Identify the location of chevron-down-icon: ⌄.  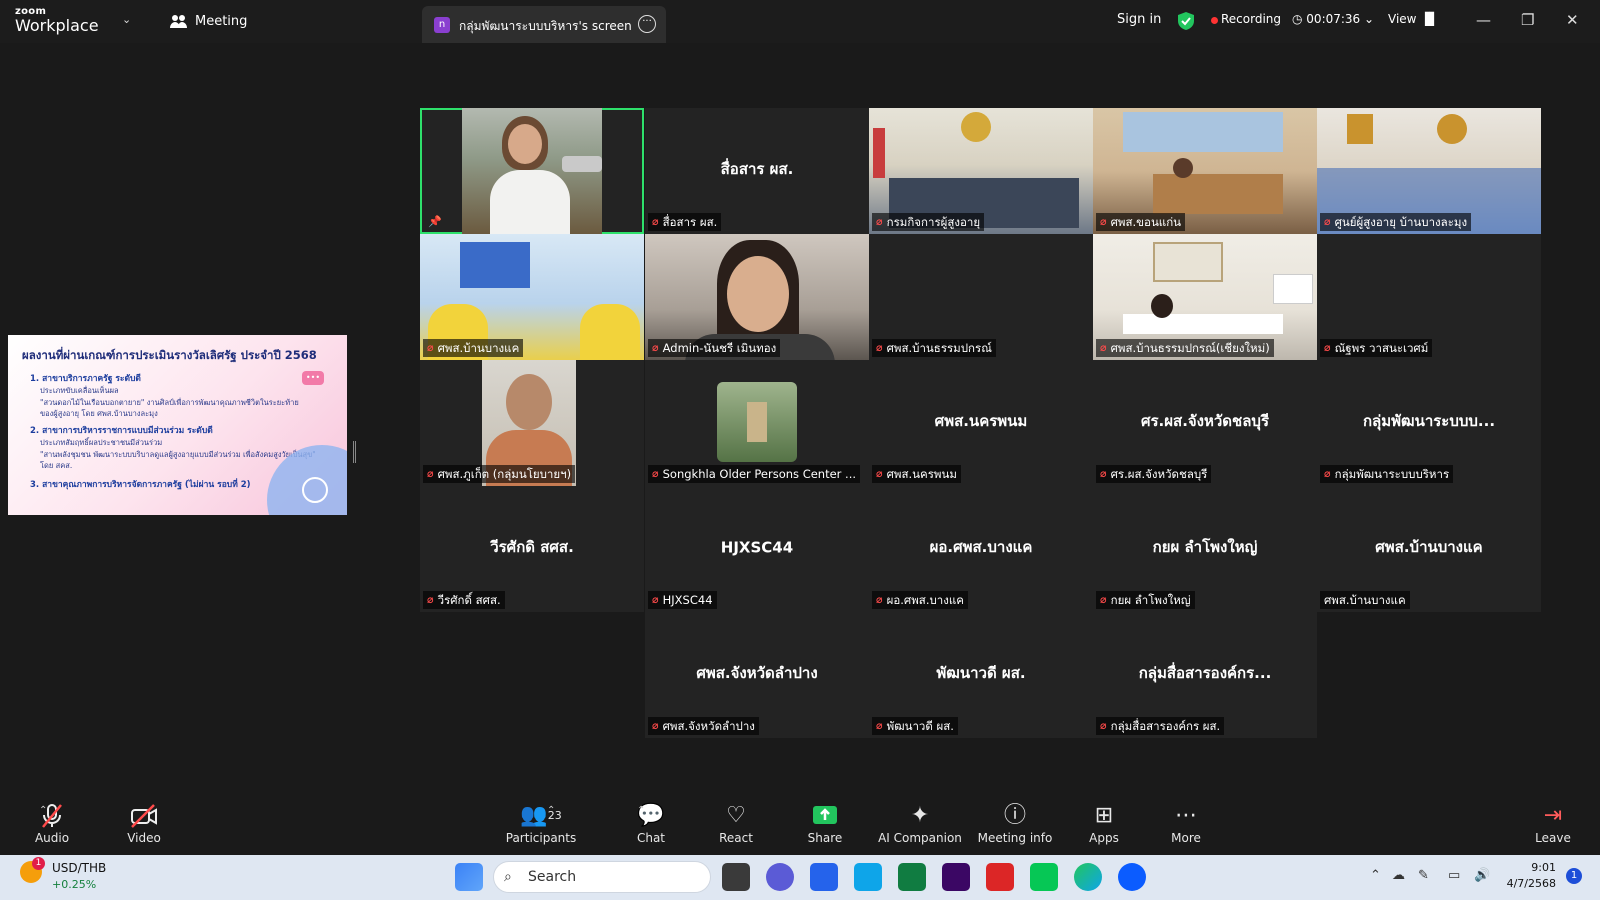
(126, 19).